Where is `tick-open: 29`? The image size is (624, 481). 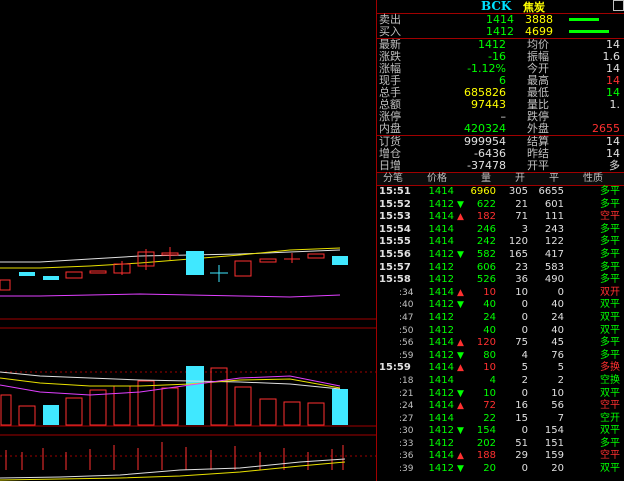
tick-open: 29 is located at coordinates (521, 456).